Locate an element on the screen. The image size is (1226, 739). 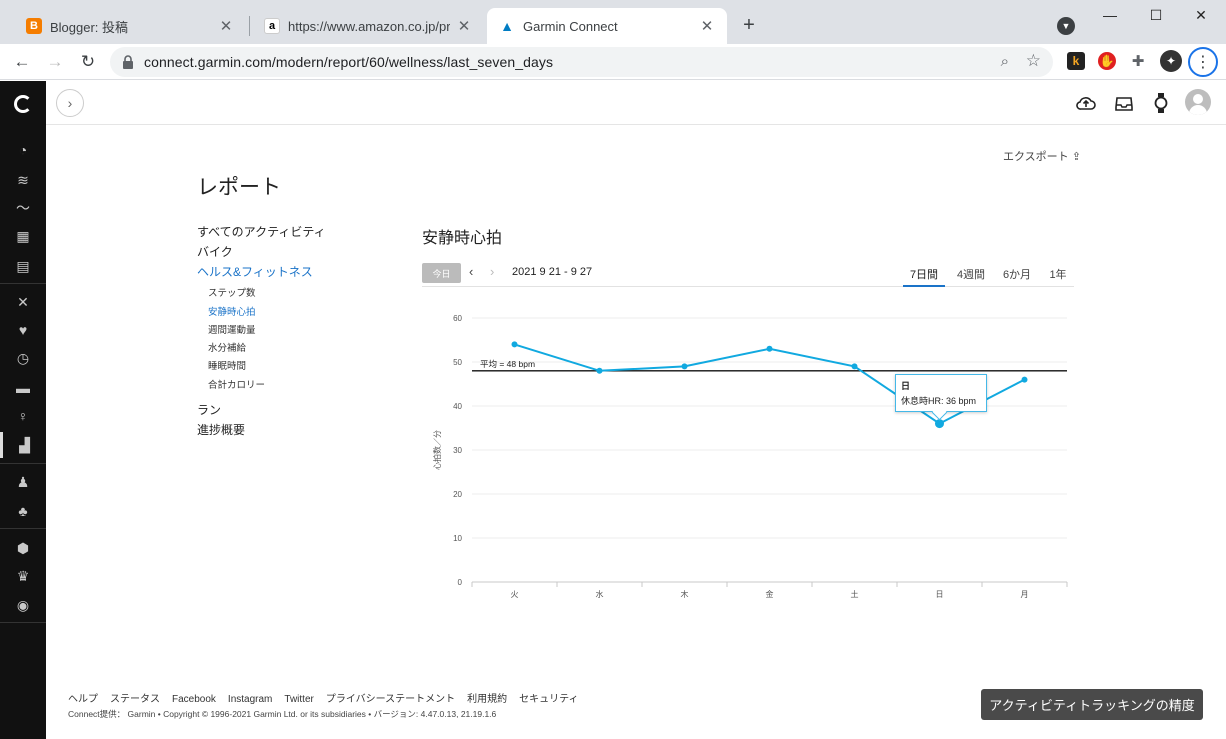
reports-chart-icon: ▟ is located at coordinates (23, 445).